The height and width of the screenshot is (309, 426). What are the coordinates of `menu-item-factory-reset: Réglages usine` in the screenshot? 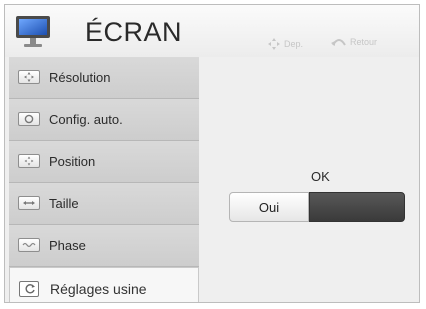 It's located at (104, 284).